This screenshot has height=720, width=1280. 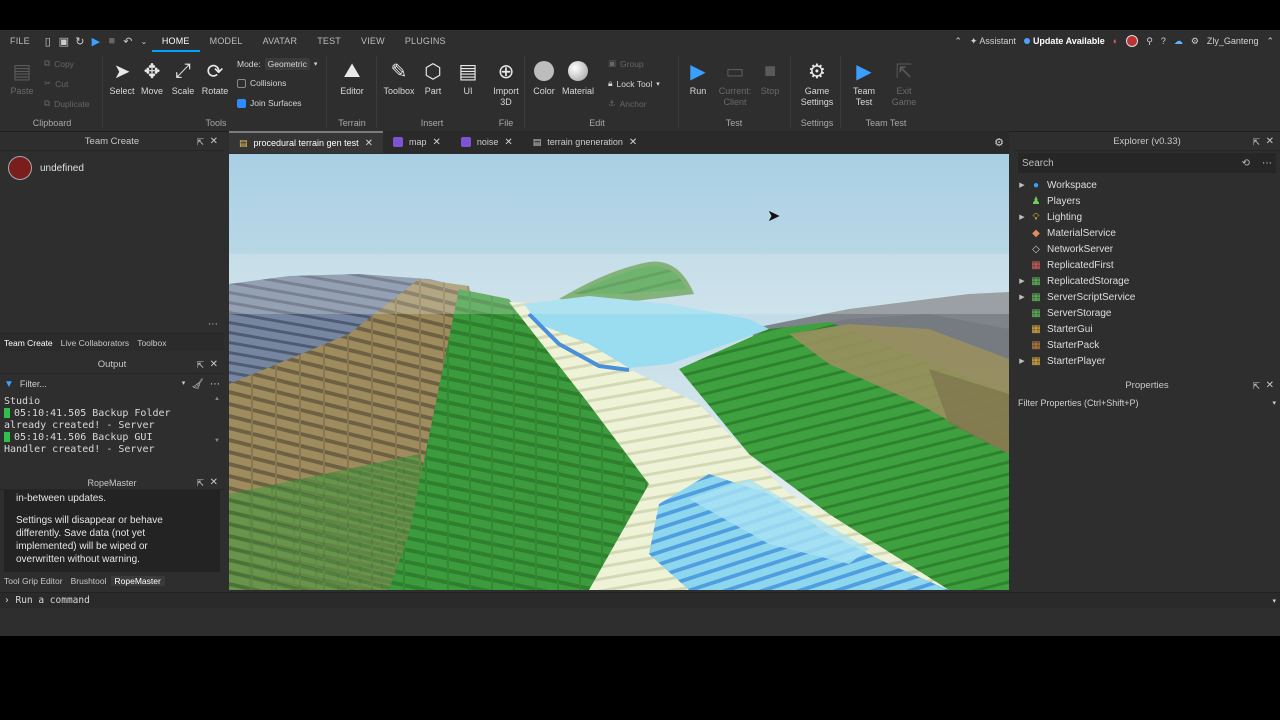 I want to click on run-button: ▶ Run, so click(x=698, y=77).